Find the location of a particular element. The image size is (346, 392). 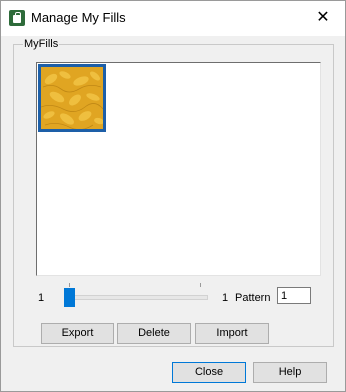

import-button: Import is located at coordinates (232, 333).